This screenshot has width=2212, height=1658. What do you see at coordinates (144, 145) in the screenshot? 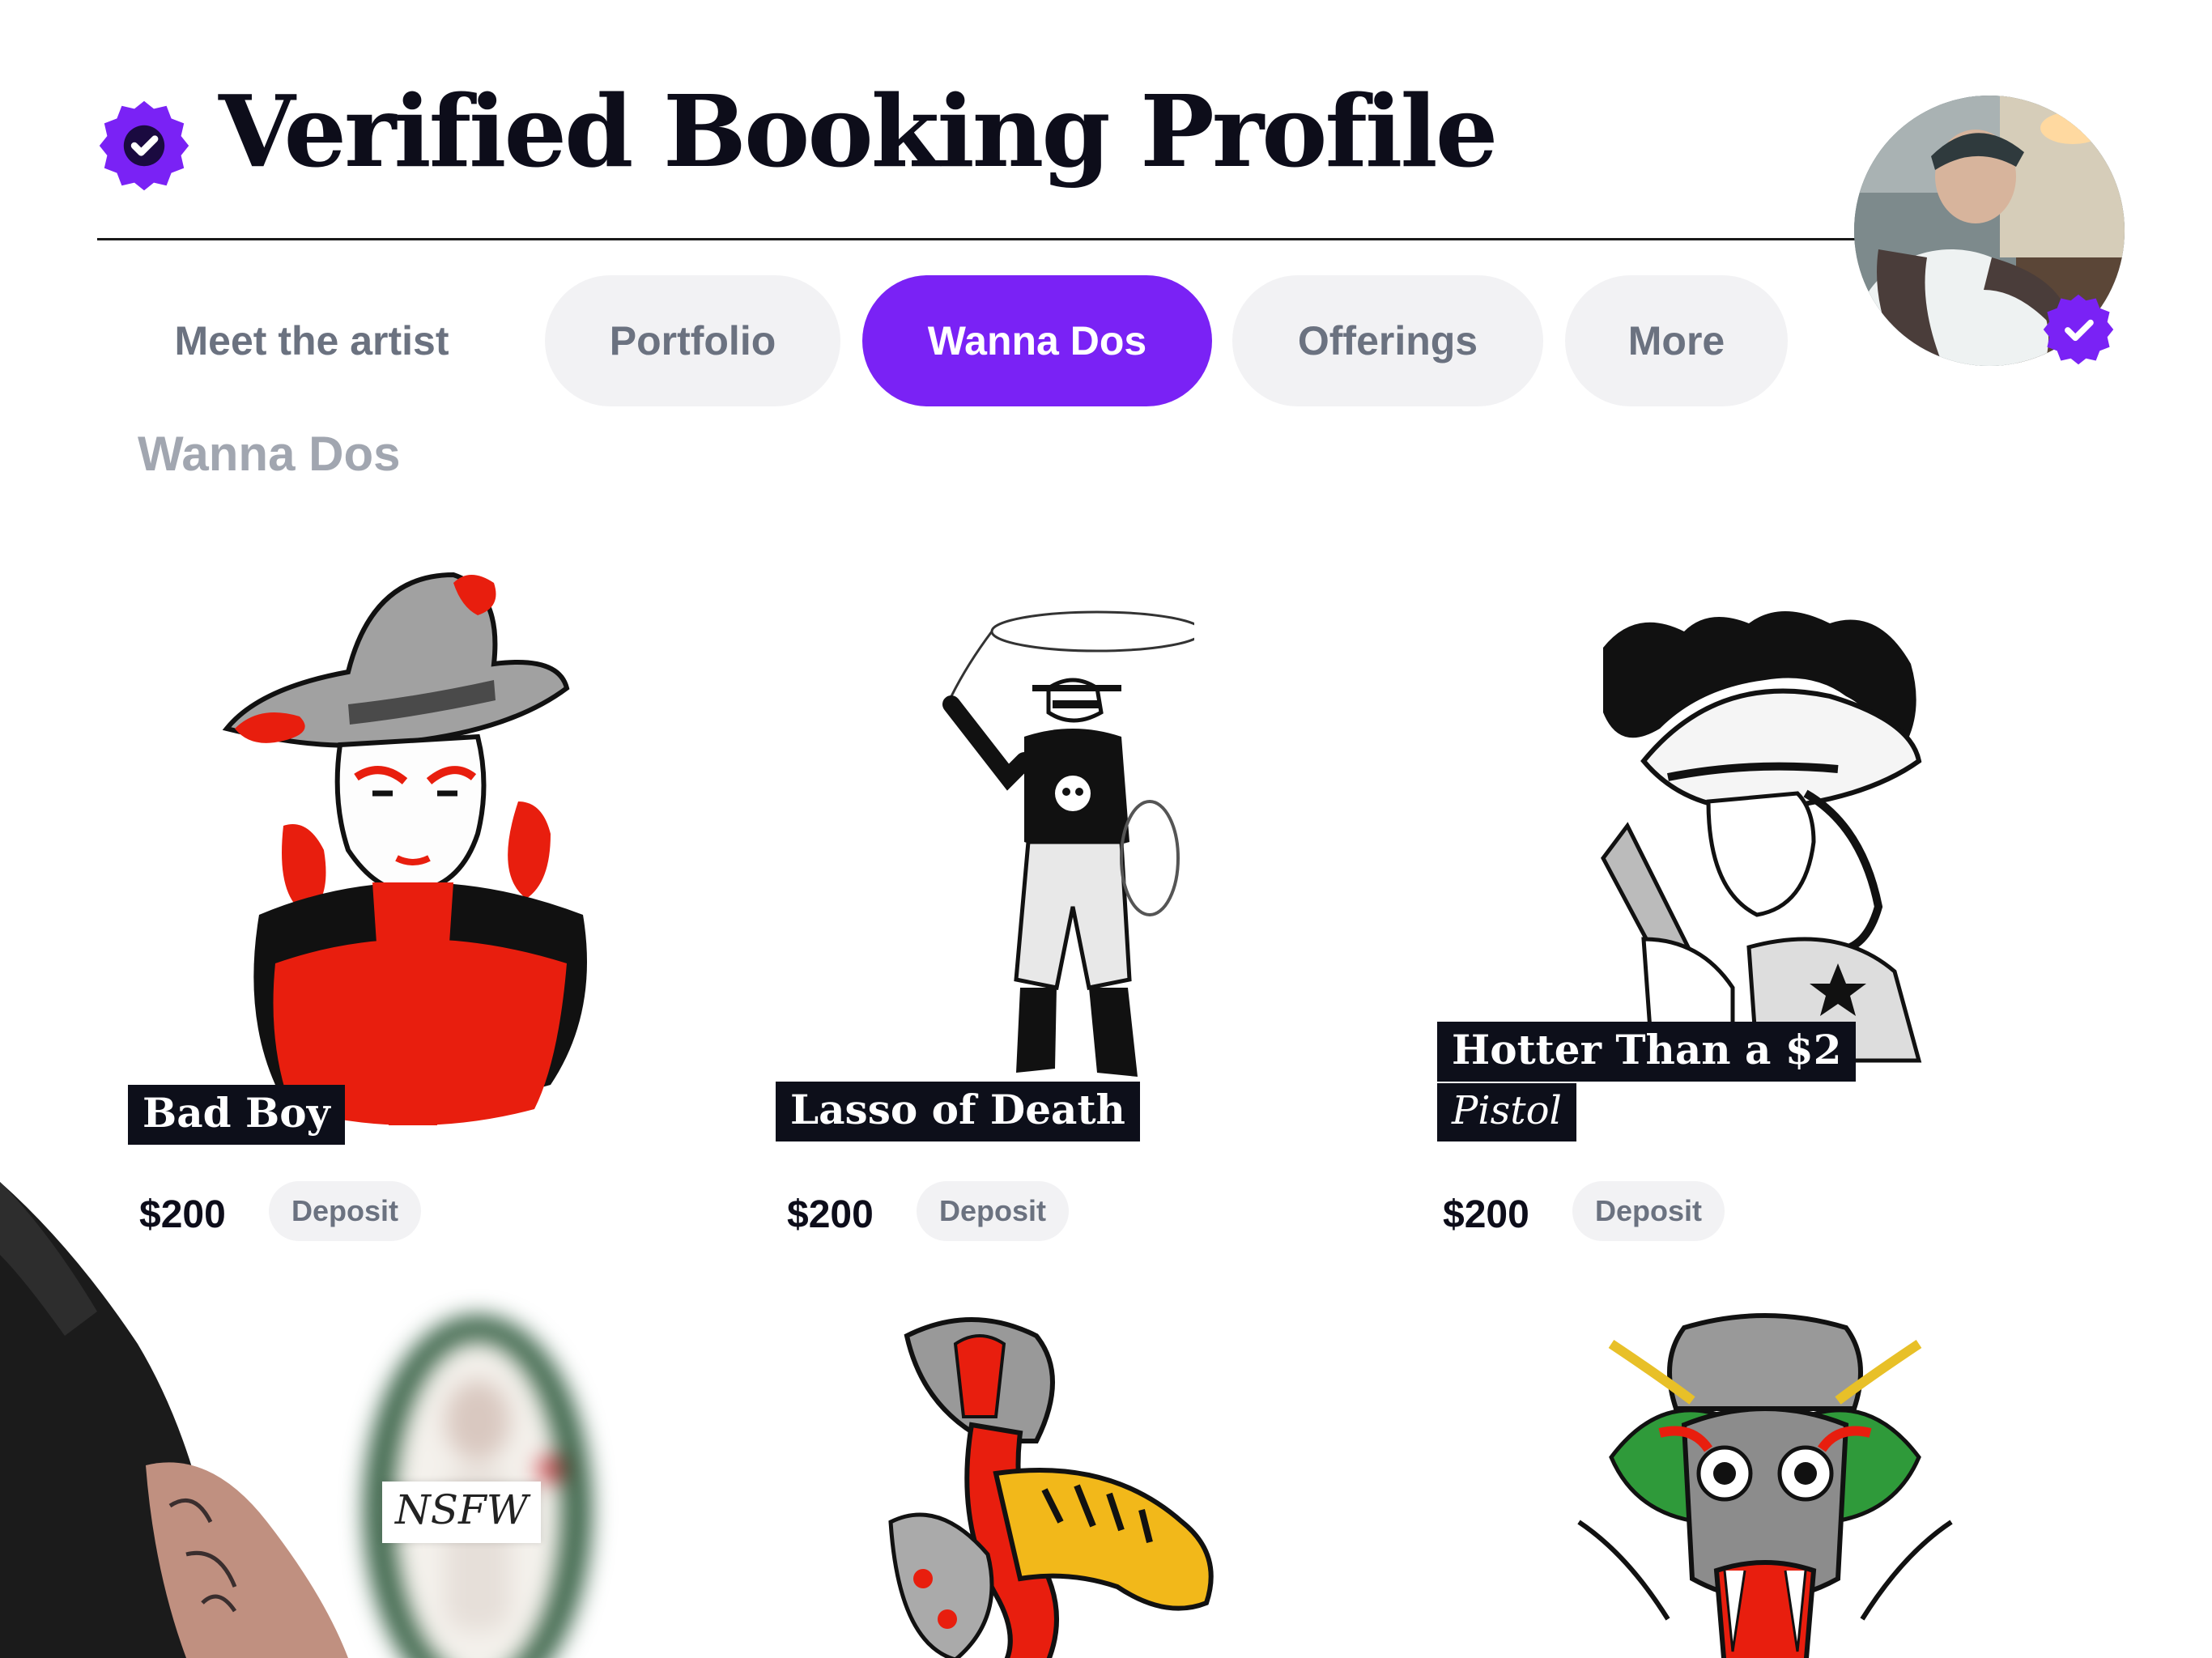
I see `verified-badge-icon` at bounding box center [144, 145].